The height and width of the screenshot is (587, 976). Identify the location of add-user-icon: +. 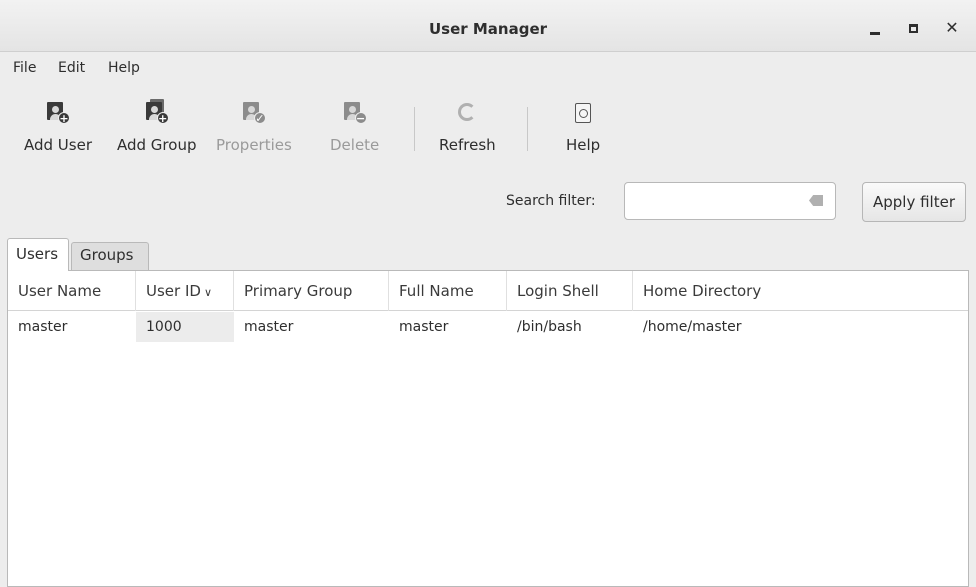
(58, 114).